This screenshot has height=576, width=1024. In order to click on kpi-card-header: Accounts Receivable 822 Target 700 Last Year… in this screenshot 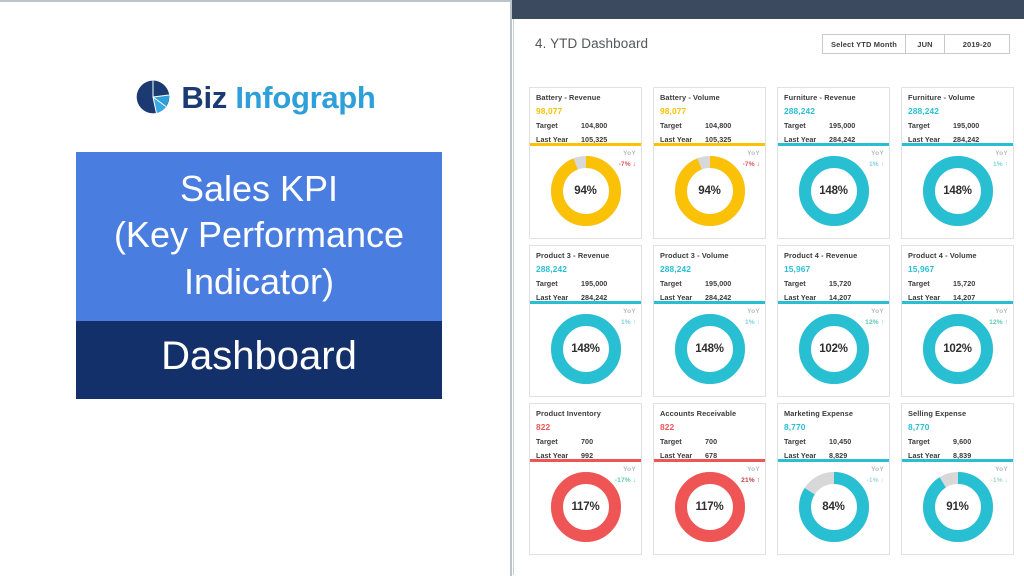, I will do `click(709, 432)`.